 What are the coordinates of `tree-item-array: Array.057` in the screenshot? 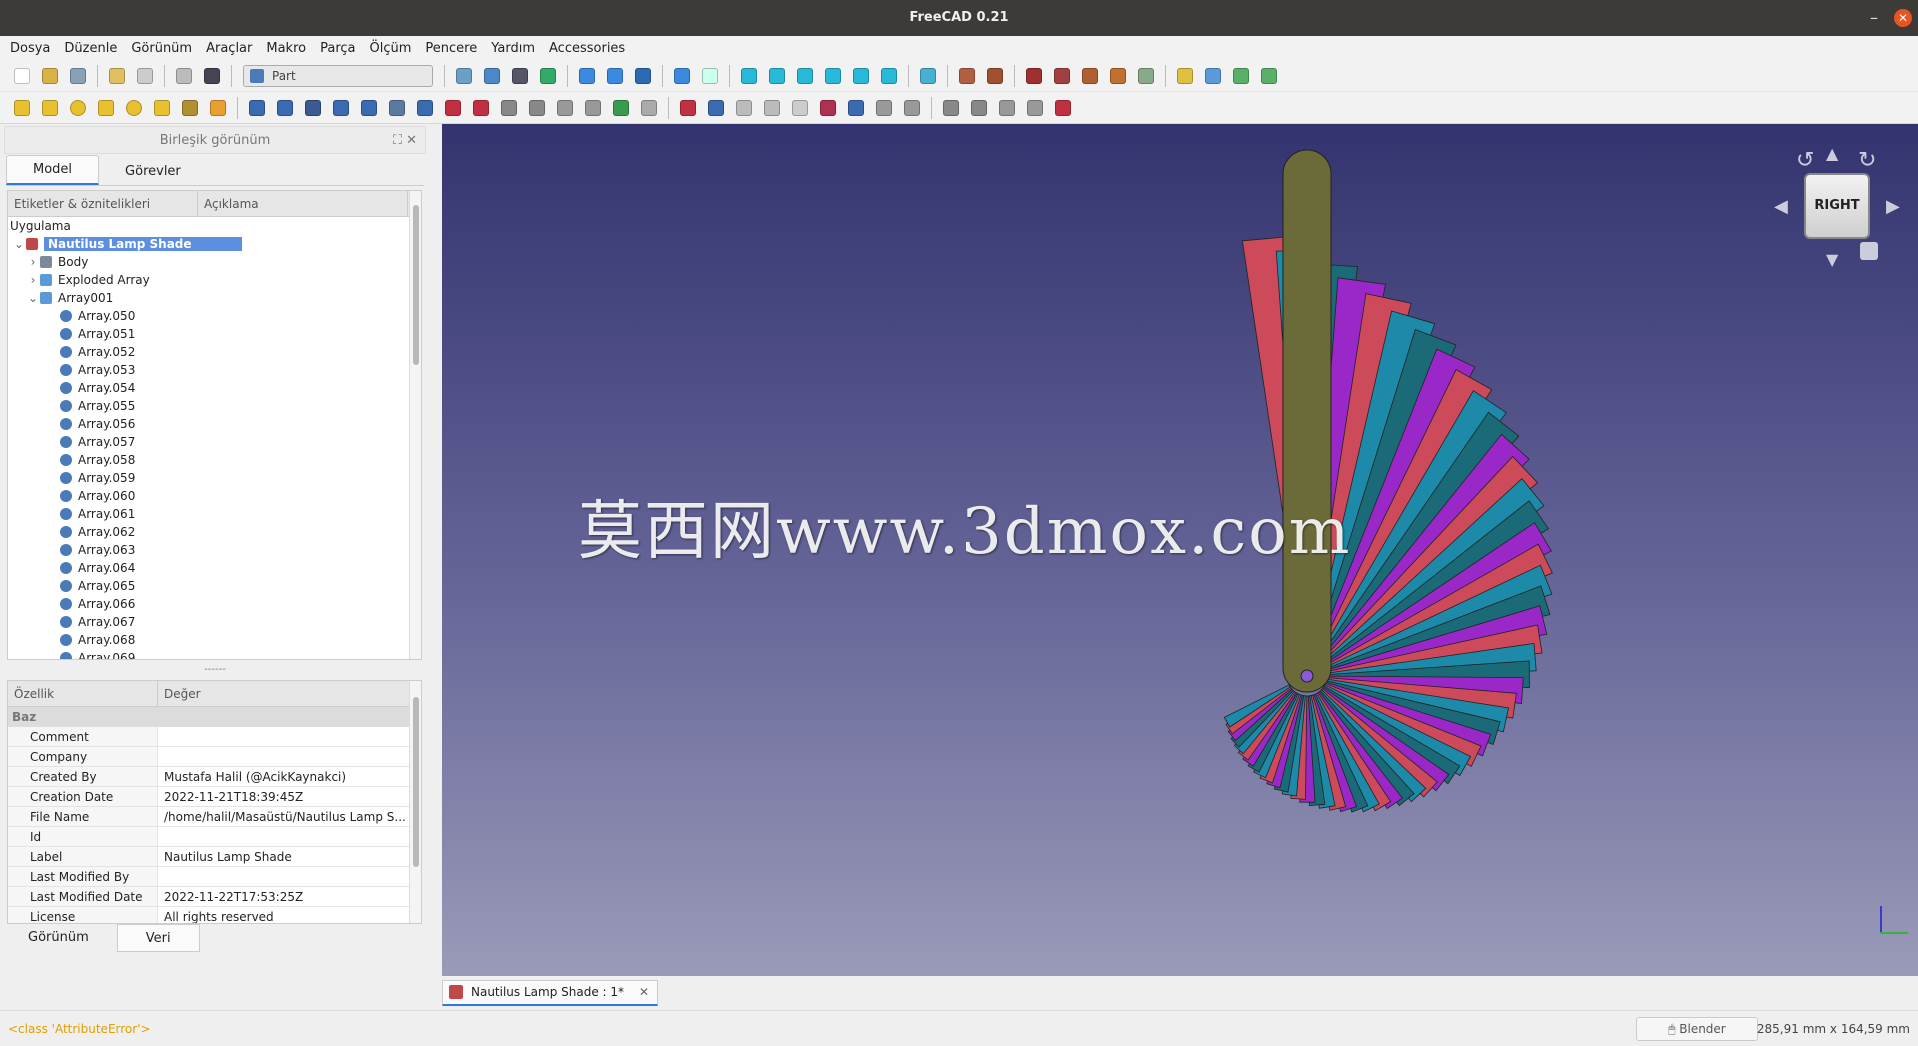 It's located at (214, 442).